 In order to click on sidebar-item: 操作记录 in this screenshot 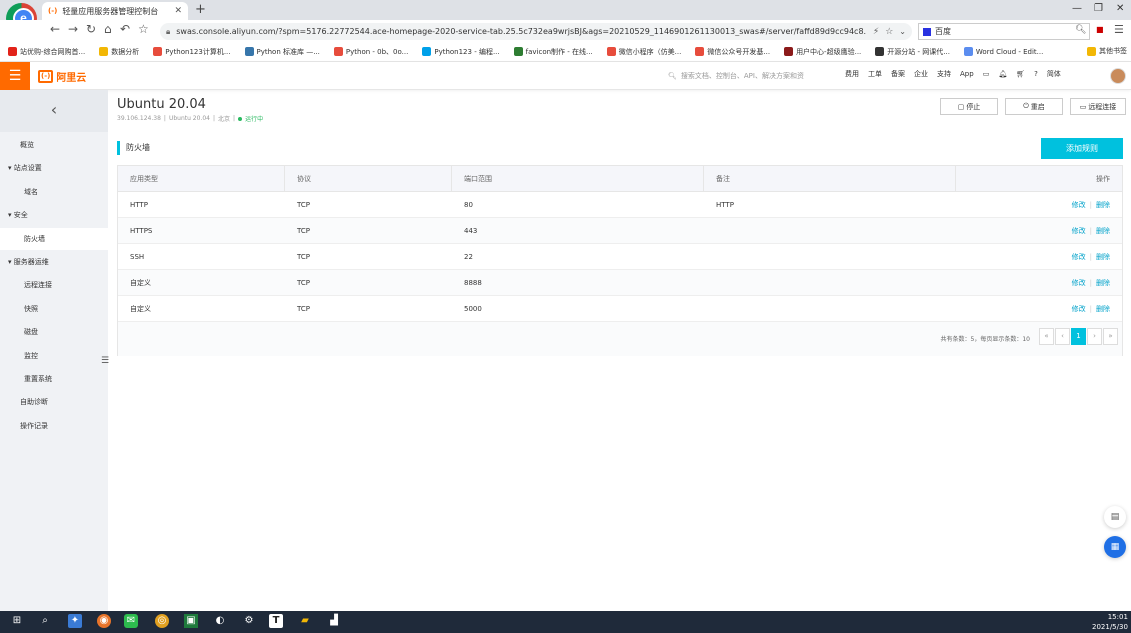, I will do `click(54, 426)`.